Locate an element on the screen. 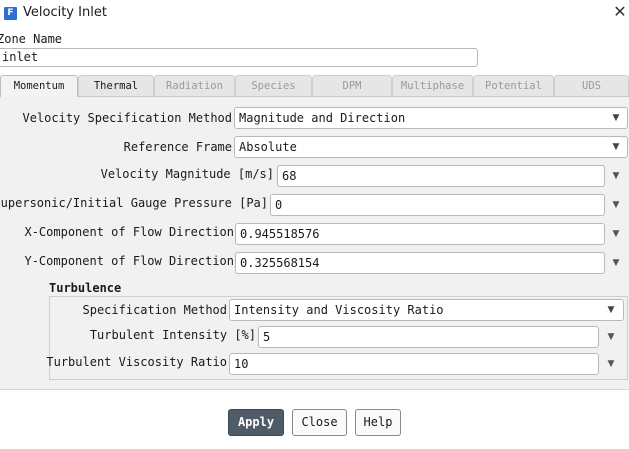  tab-multiphase: Multiphase is located at coordinates (432, 85).